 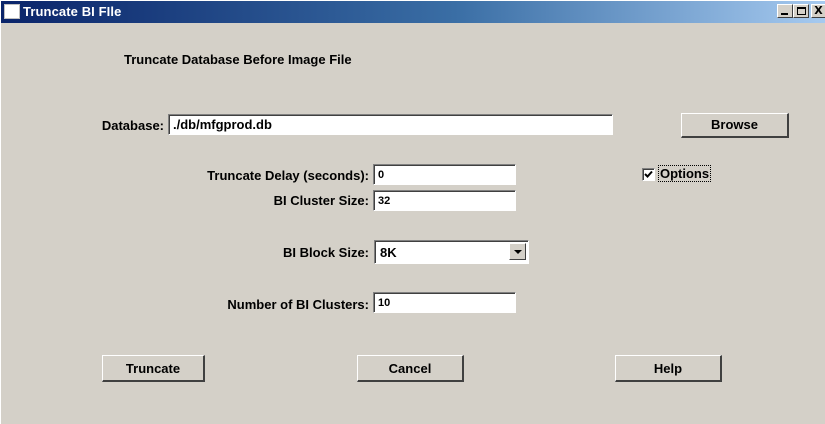 I want to click on window-icon, so click(x=12, y=11).